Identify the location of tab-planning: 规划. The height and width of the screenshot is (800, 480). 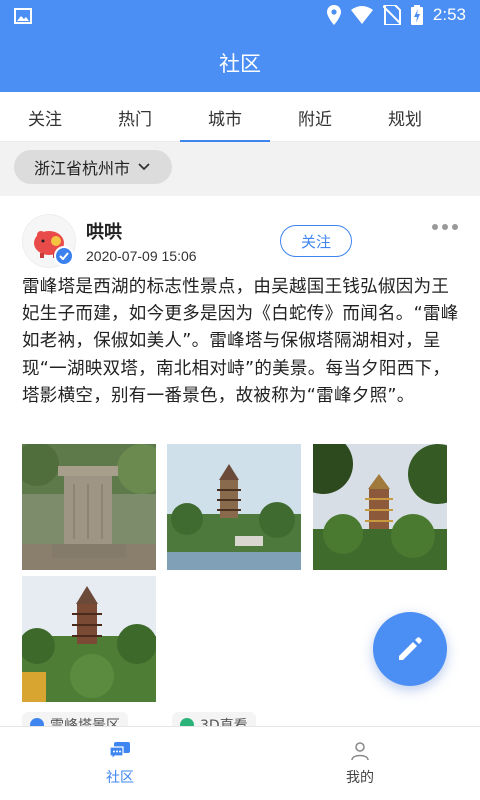
(405, 117).